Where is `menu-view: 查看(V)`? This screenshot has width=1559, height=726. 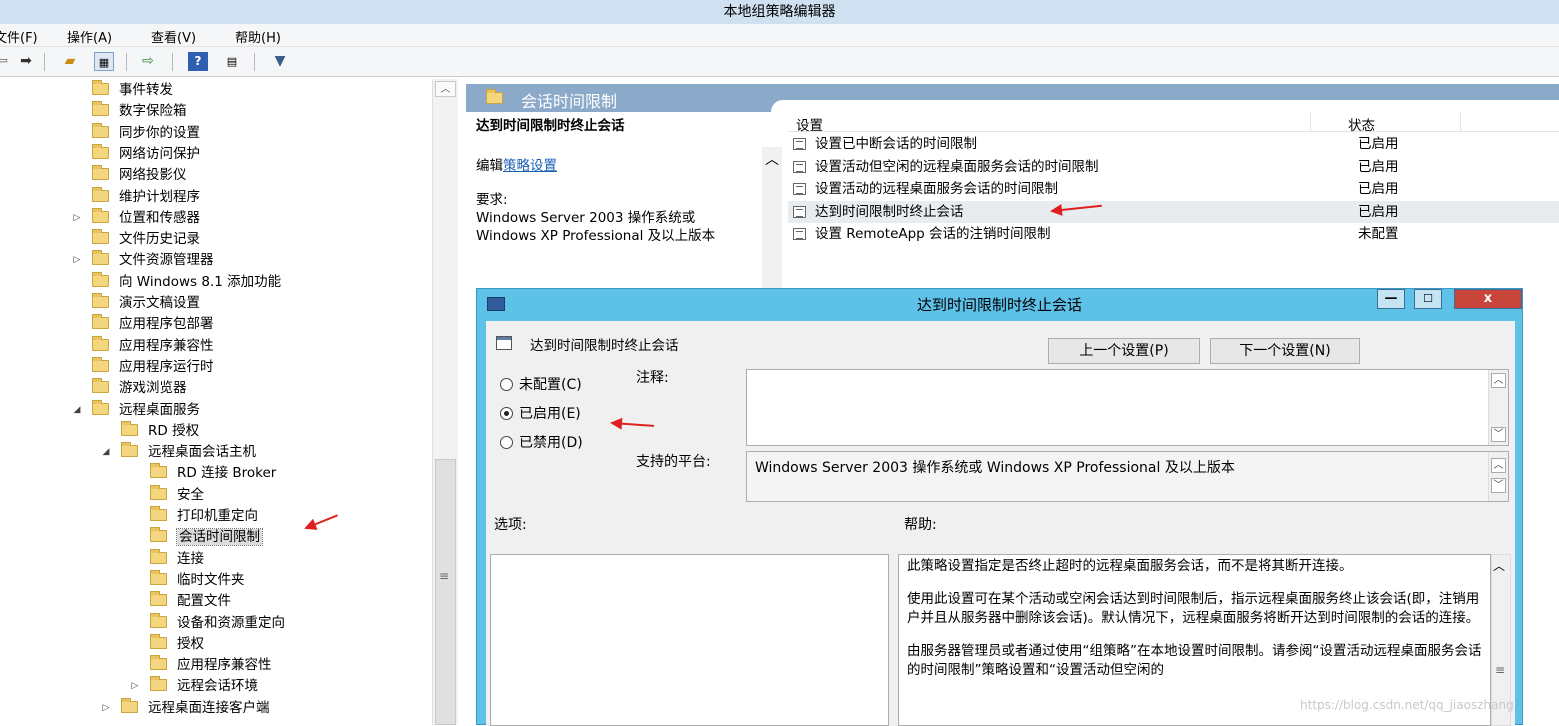
menu-view: 查看(V) is located at coordinates (173, 36).